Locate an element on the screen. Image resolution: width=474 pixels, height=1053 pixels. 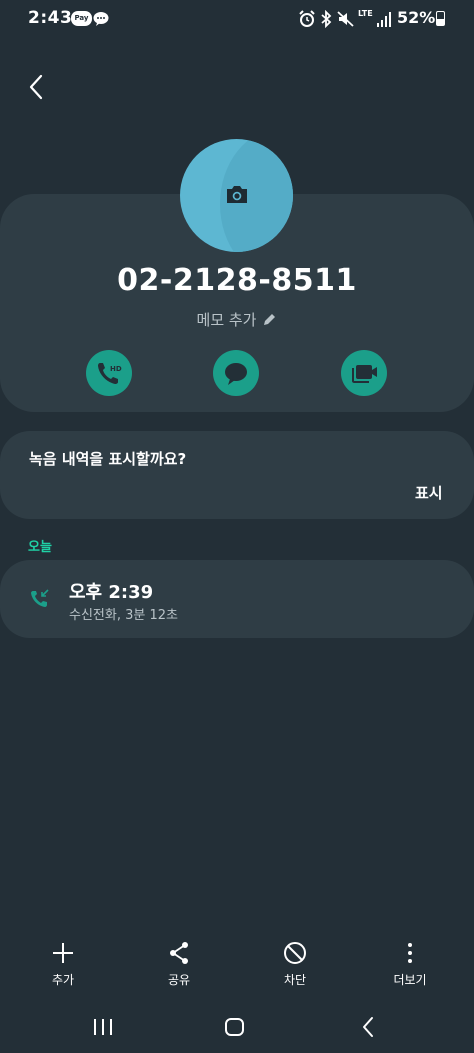
block-icon is located at coordinates (295, 953).